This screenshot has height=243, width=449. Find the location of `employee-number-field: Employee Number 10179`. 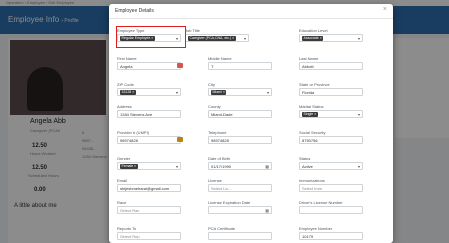

employee-number-field: Employee Number 10179 is located at coordinates (331, 233).